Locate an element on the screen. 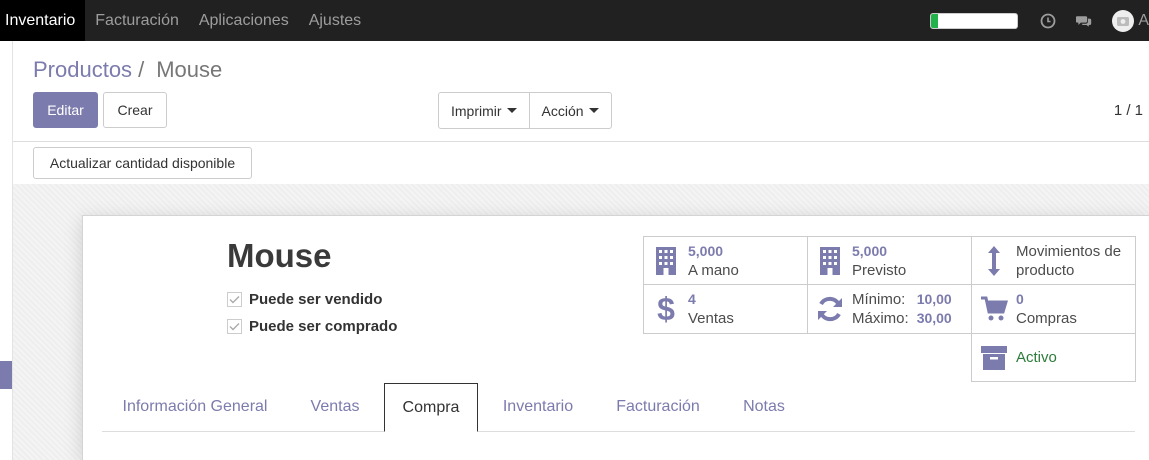  tab-ventas: Ventas is located at coordinates (335, 407).